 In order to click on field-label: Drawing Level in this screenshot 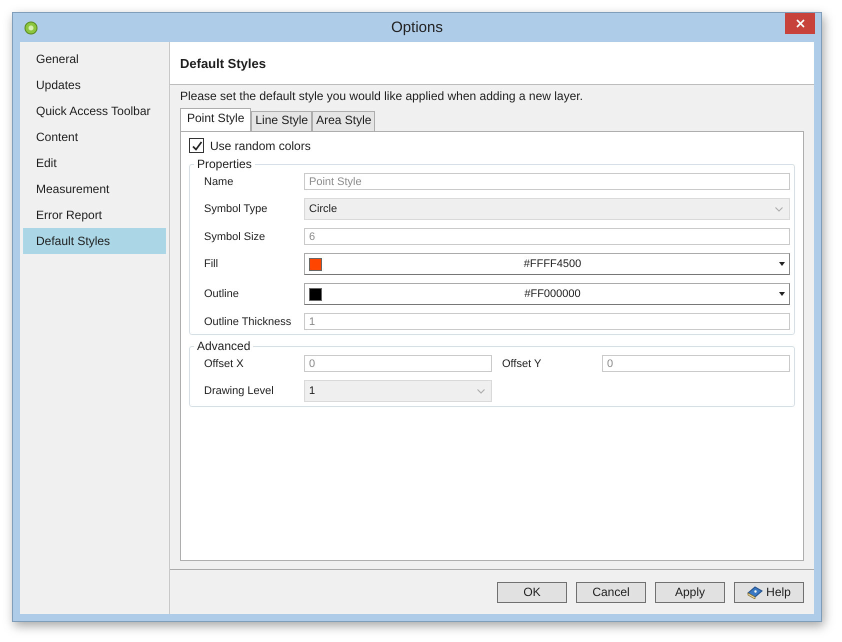, I will do `click(239, 391)`.